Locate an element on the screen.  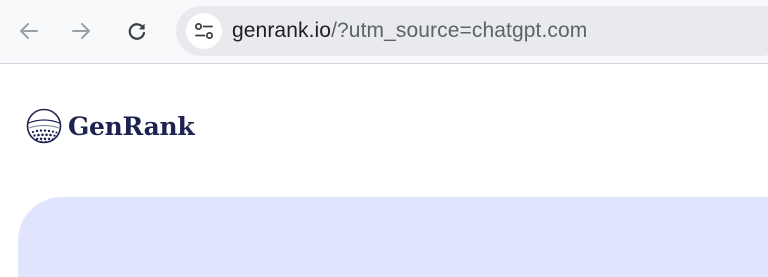
url-host: genrank.io is located at coordinates (282, 30).